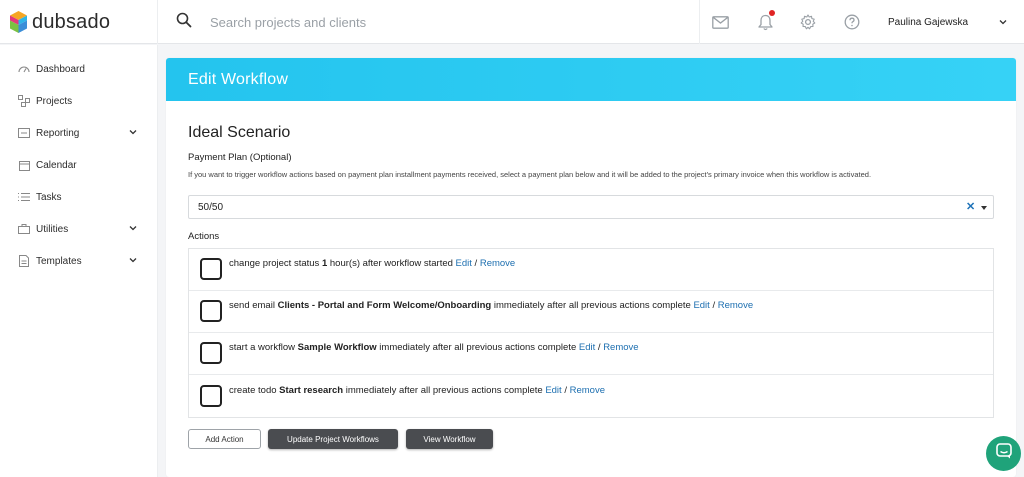  I want to click on dubsado-logo-icon, so click(18, 22).